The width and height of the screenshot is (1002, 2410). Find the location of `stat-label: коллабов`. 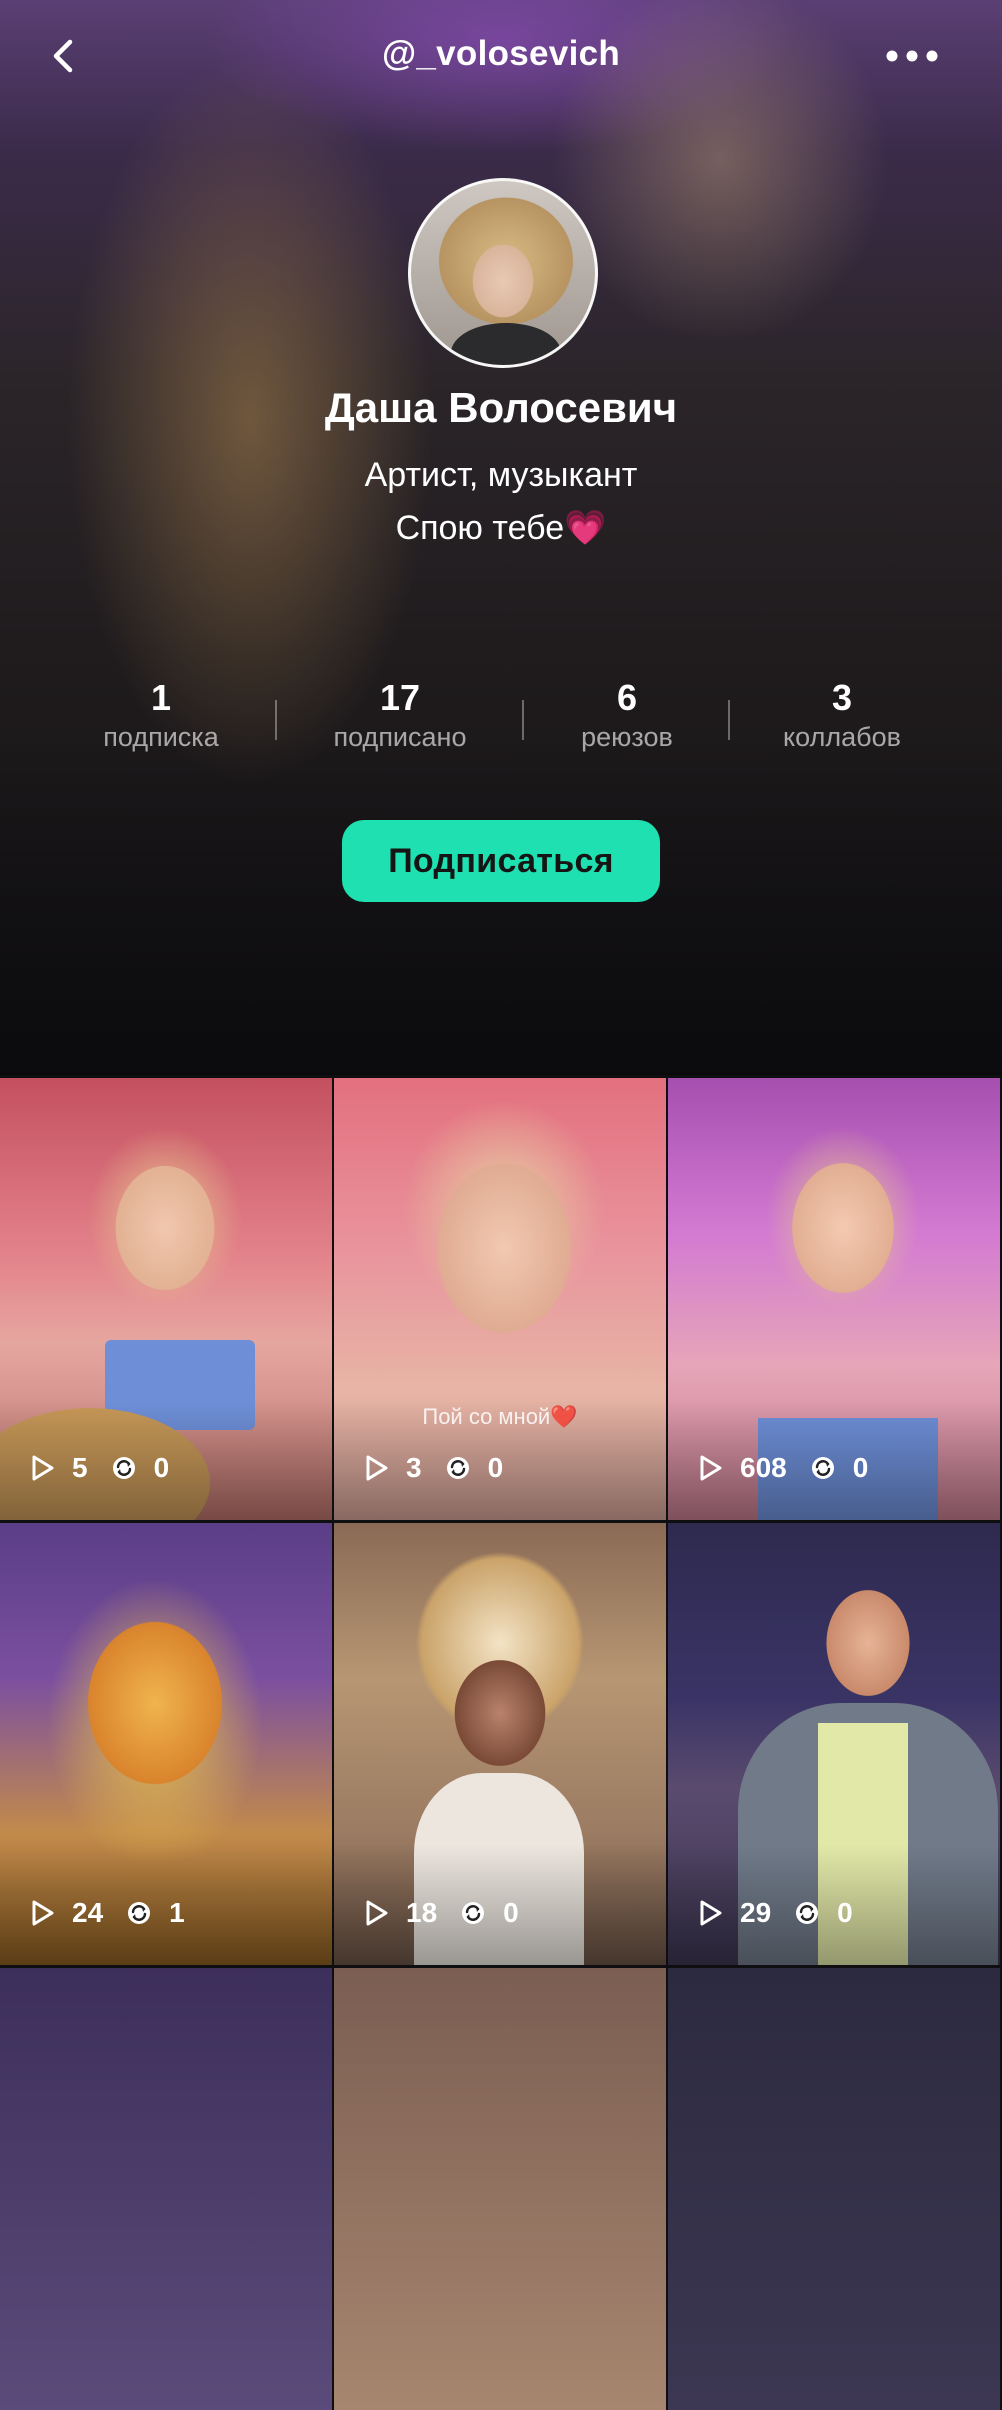

stat-label: коллабов is located at coordinates (842, 737).